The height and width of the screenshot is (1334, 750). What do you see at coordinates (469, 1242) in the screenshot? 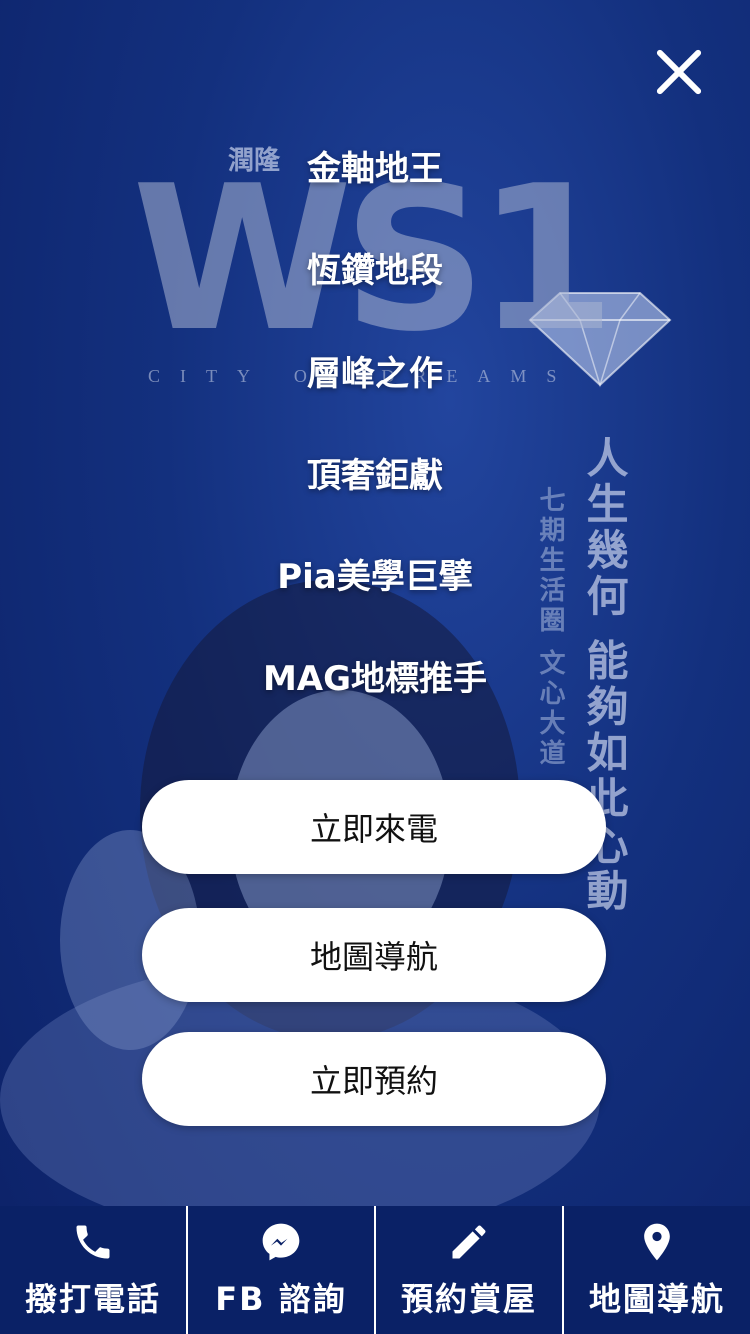
I see `pencil-icon` at bounding box center [469, 1242].